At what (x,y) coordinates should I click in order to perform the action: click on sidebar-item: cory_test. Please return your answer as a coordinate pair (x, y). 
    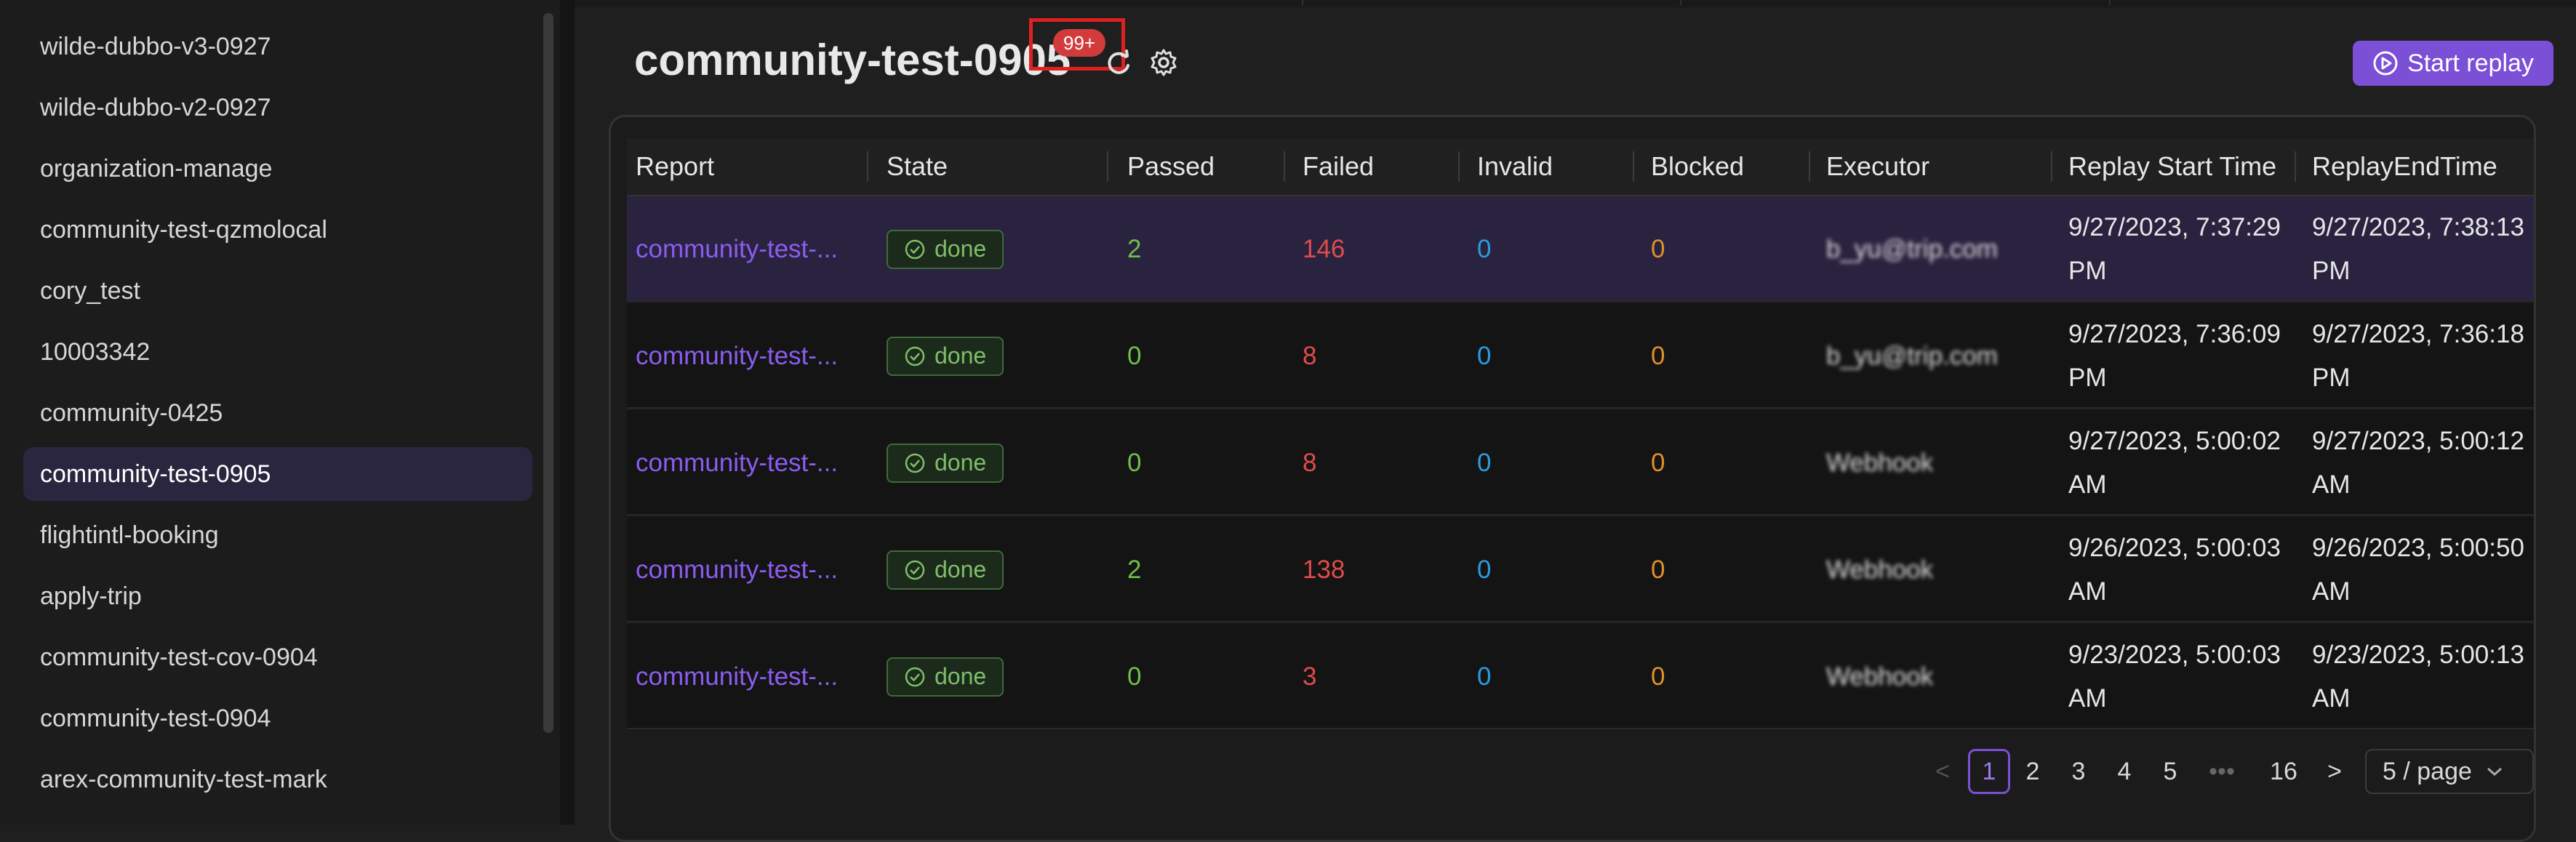
    Looking at the image, I should click on (277, 291).